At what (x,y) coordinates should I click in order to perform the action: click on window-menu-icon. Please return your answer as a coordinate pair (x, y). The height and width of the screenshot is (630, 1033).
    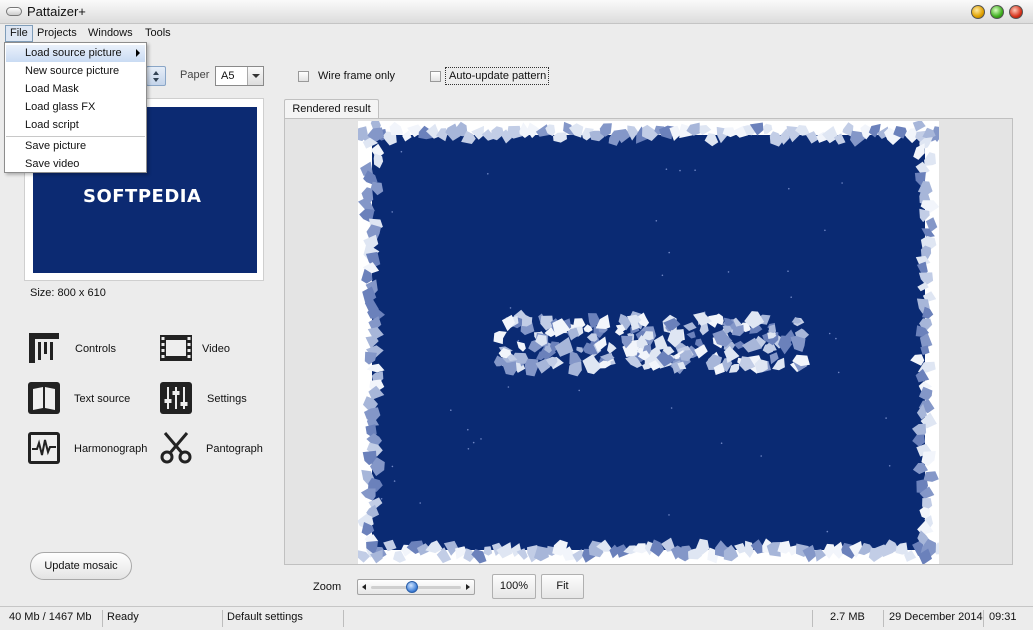
    Looking at the image, I should click on (14, 11).